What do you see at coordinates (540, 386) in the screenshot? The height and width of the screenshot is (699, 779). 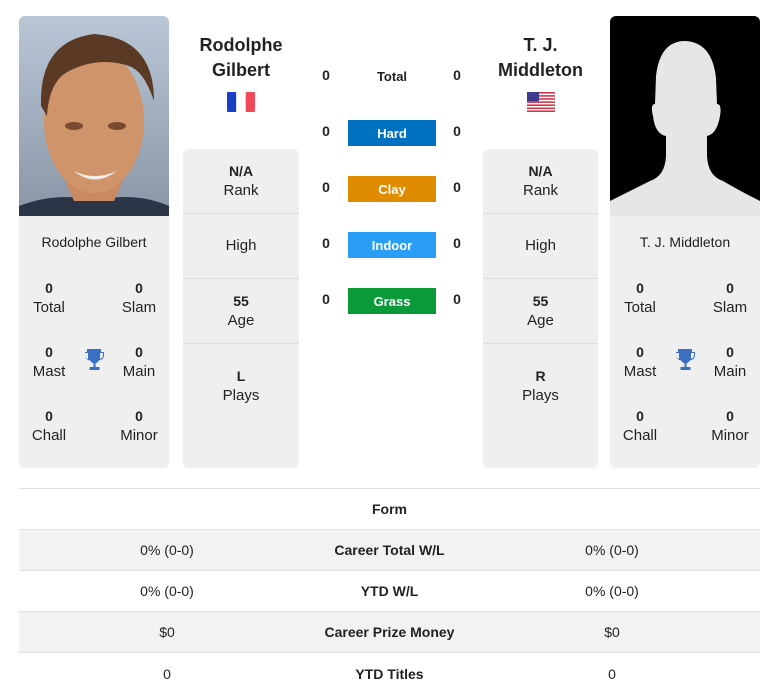 I see `player2-plays: R Plays` at bounding box center [540, 386].